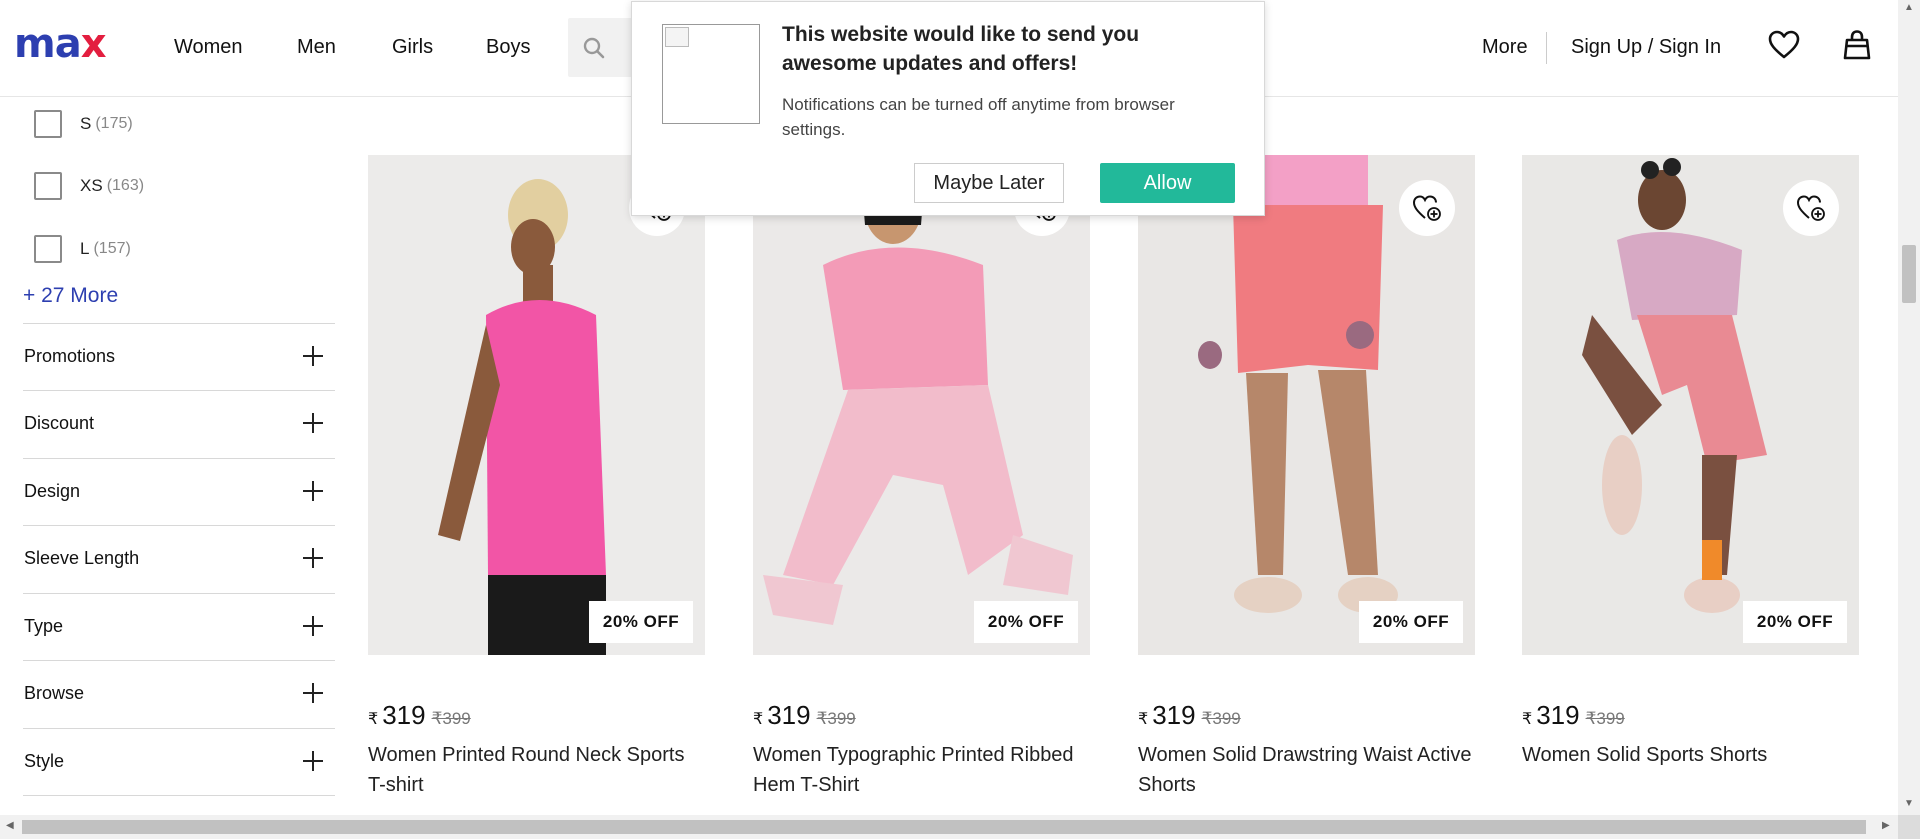  What do you see at coordinates (112, 248) in the screenshot?
I see `size-count: (157)` at bounding box center [112, 248].